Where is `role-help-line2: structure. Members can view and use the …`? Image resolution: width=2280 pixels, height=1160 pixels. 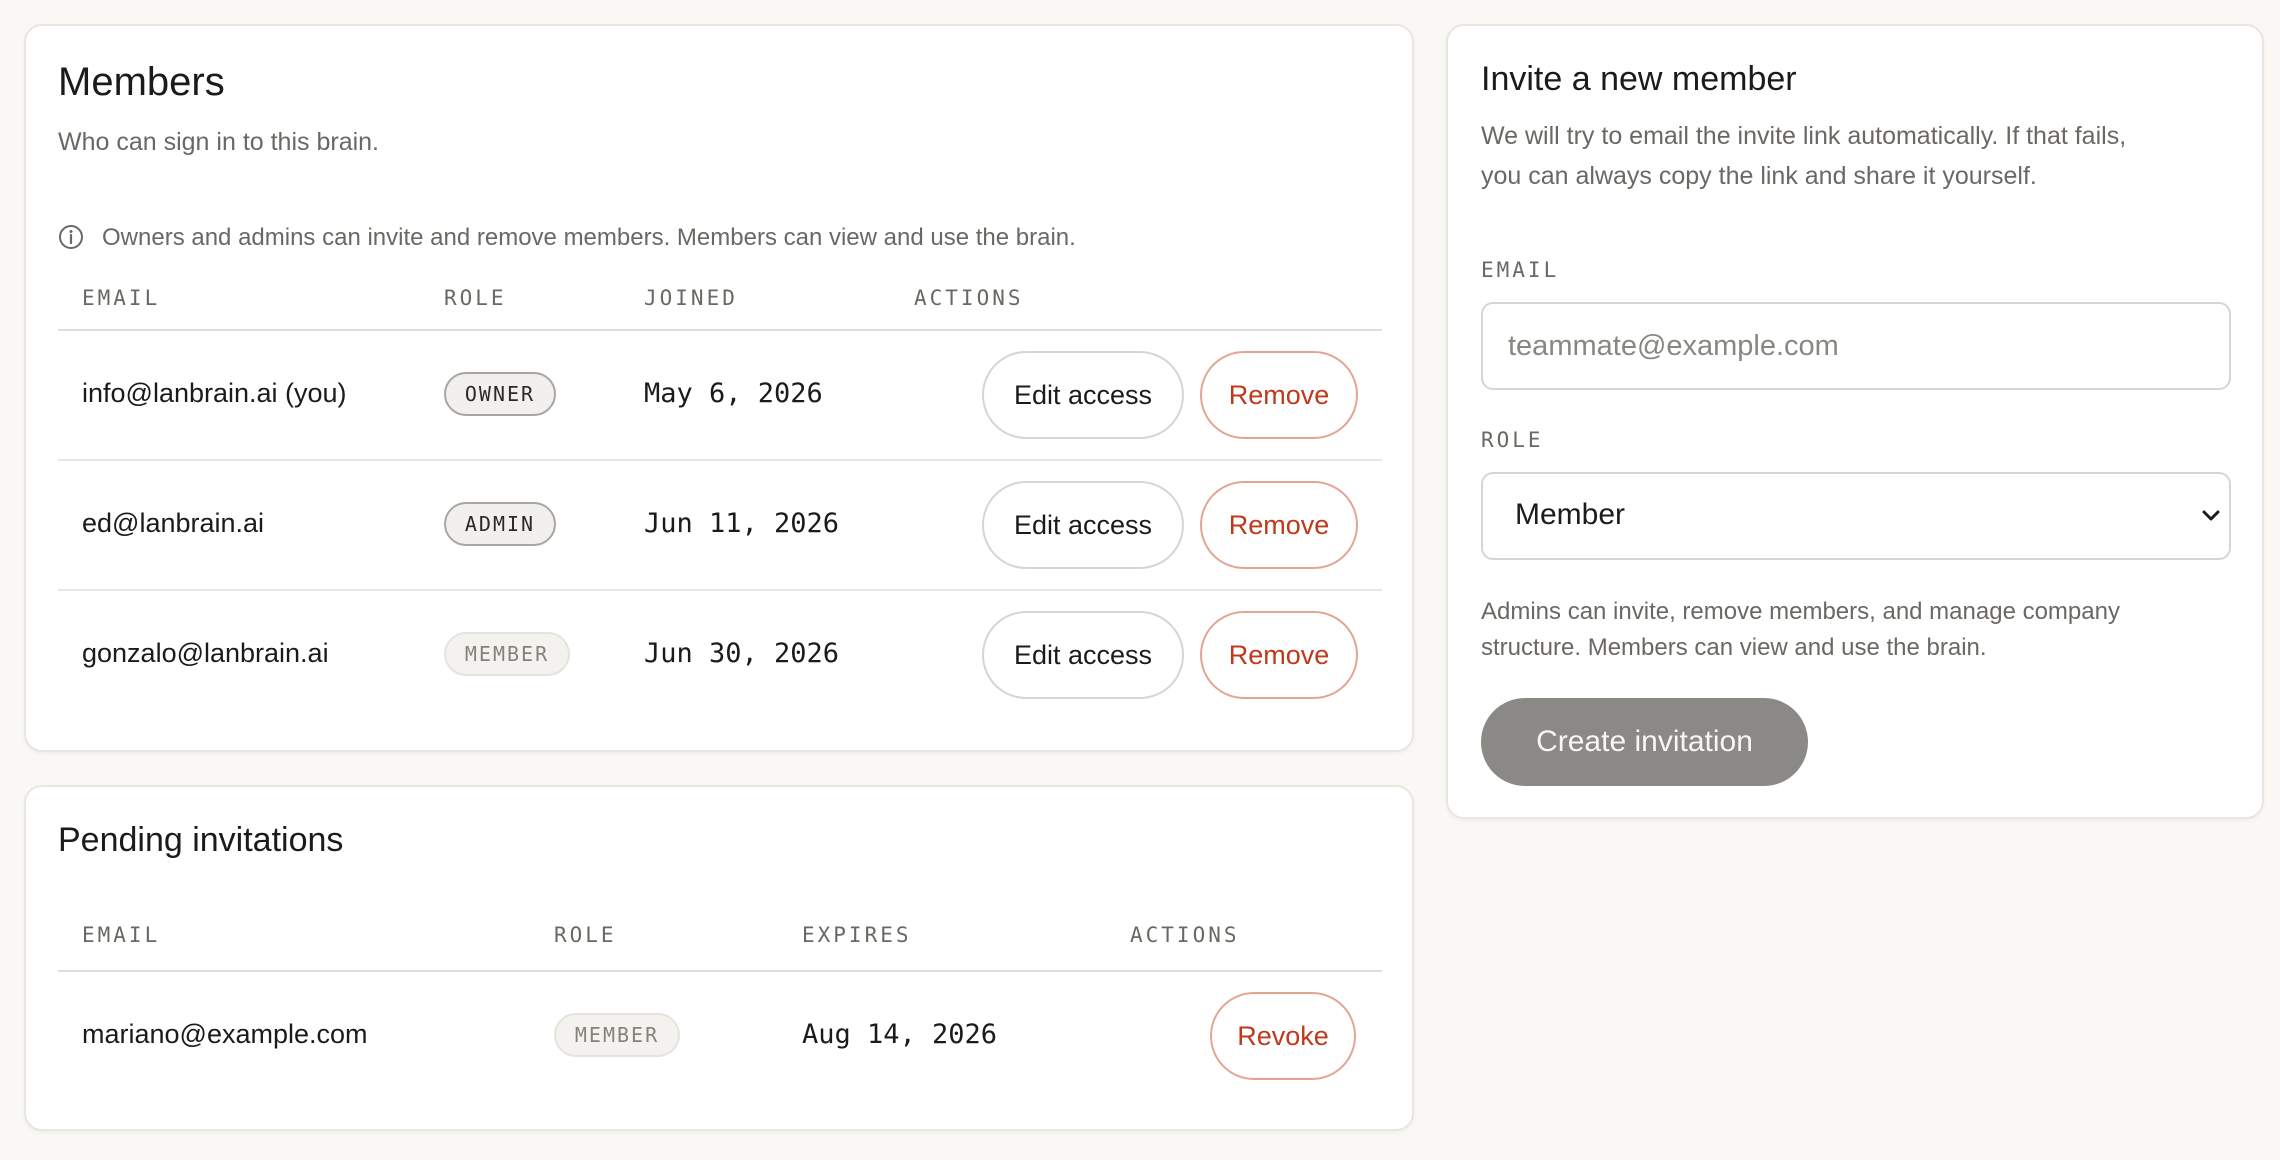
role-help-line2: structure. Members can view and use the … is located at coordinates (1734, 647).